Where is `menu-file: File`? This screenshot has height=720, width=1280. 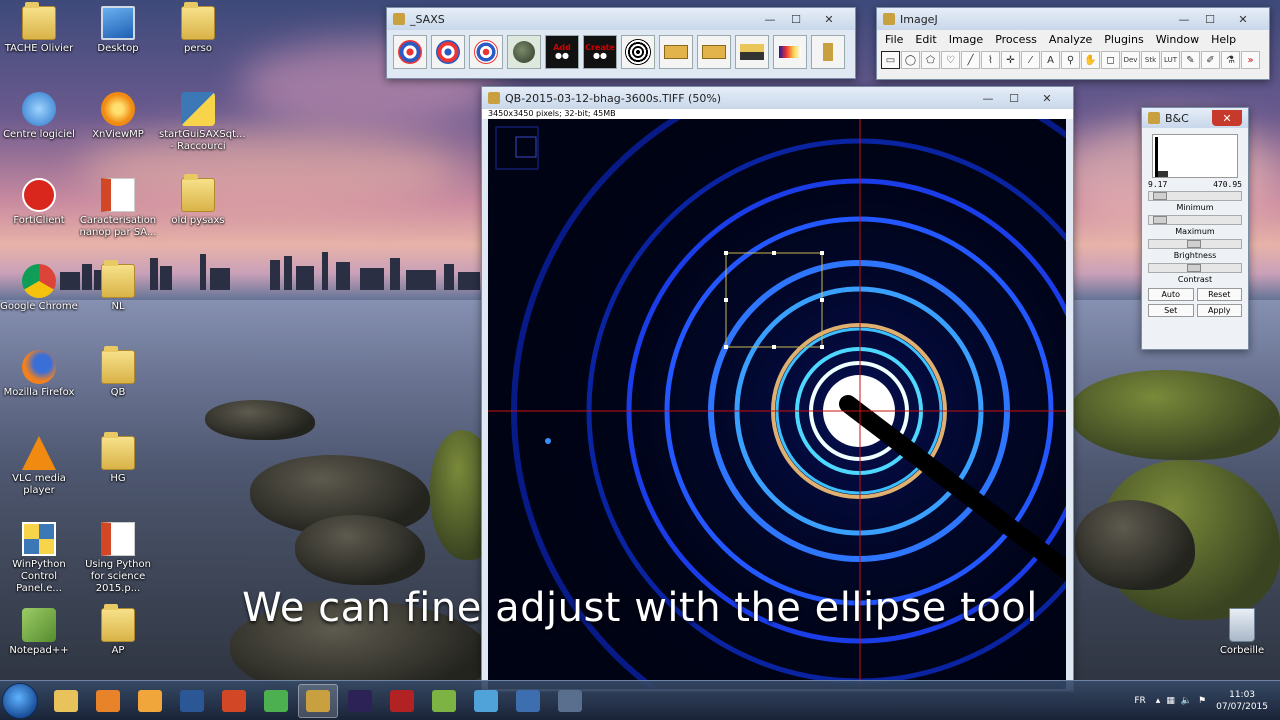 menu-file: File is located at coordinates (894, 39).